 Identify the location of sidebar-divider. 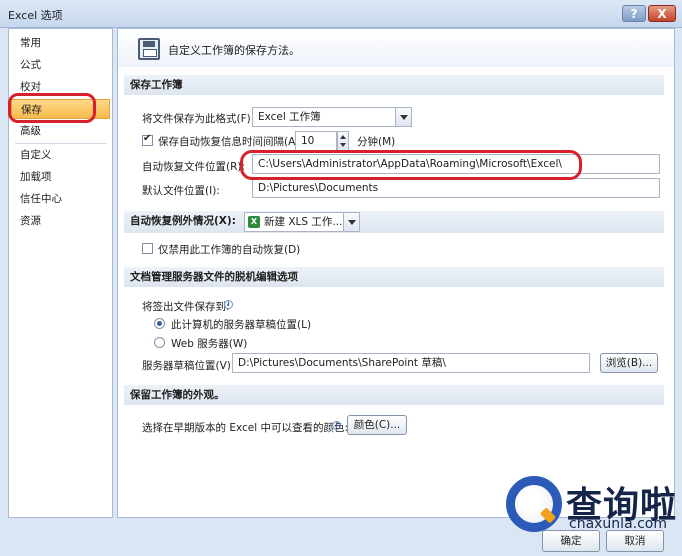
(61, 143).